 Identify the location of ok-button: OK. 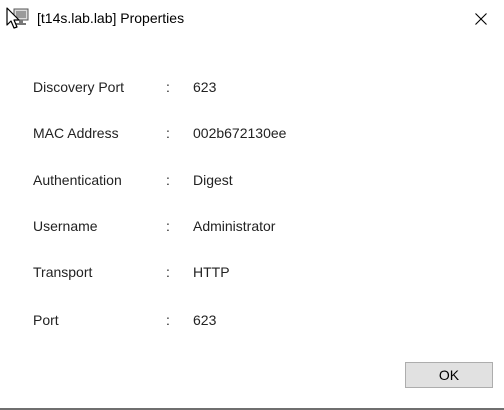
(449, 375).